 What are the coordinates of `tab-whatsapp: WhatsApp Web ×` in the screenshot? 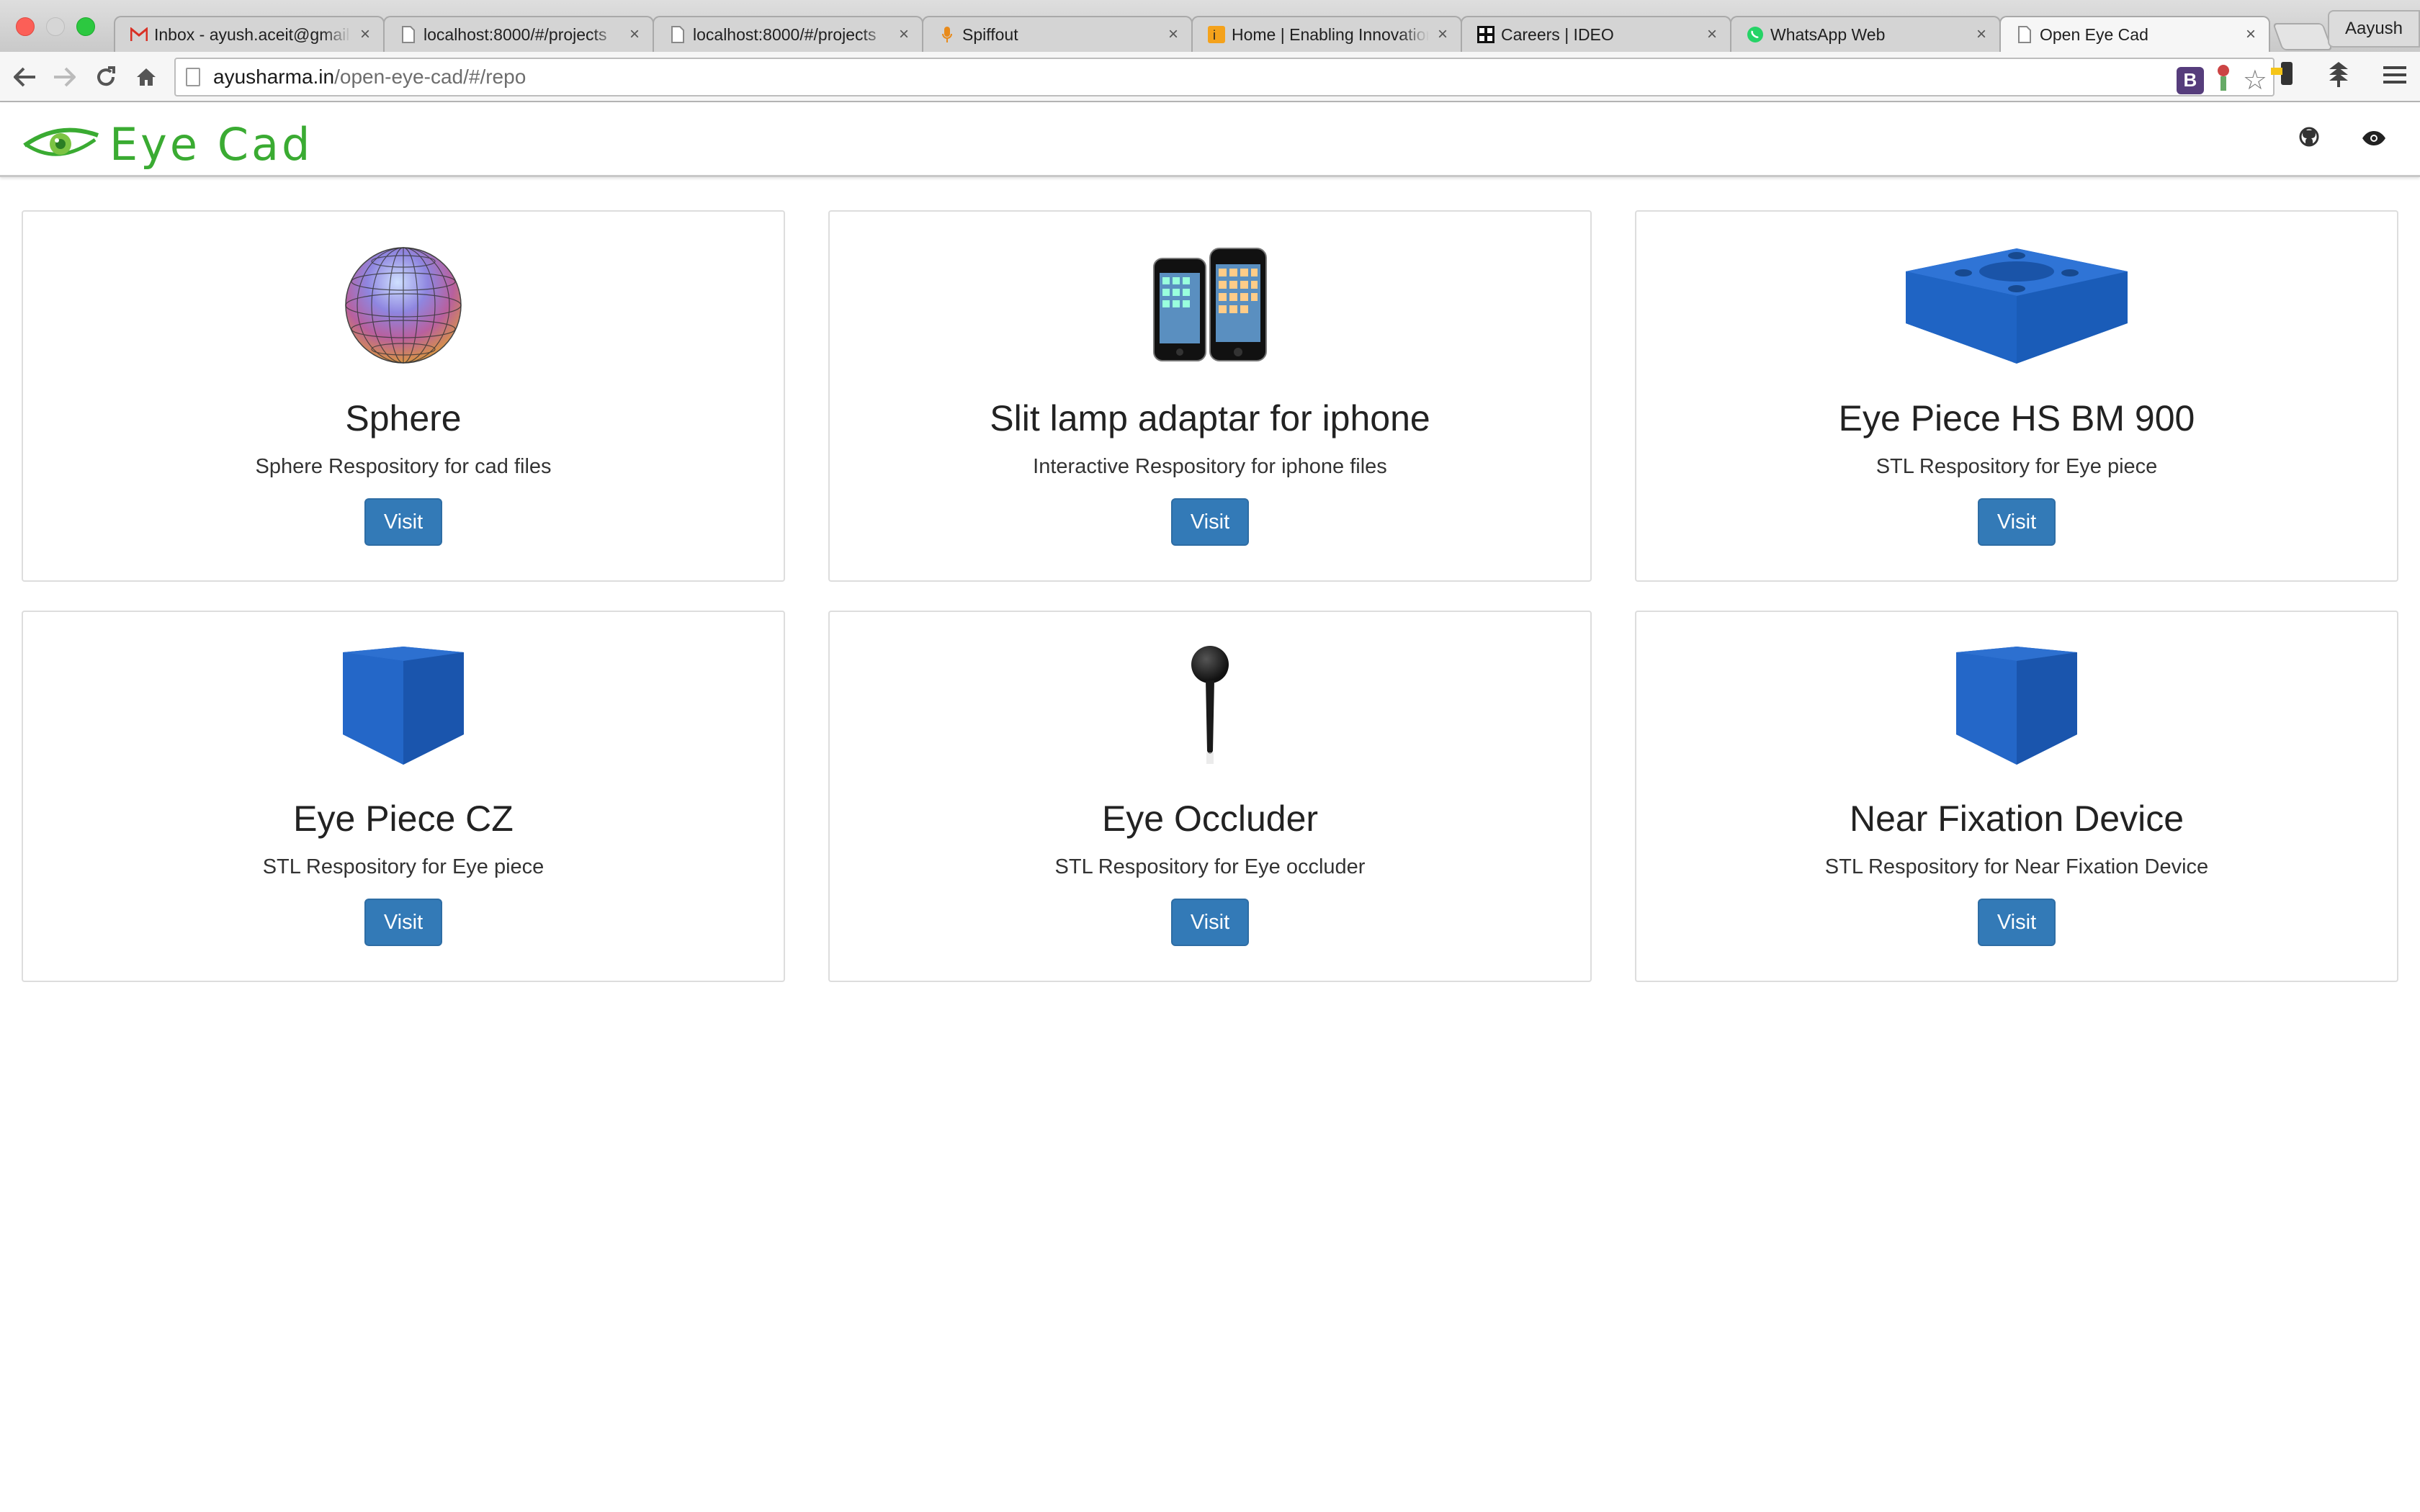 It's located at (1865, 34).